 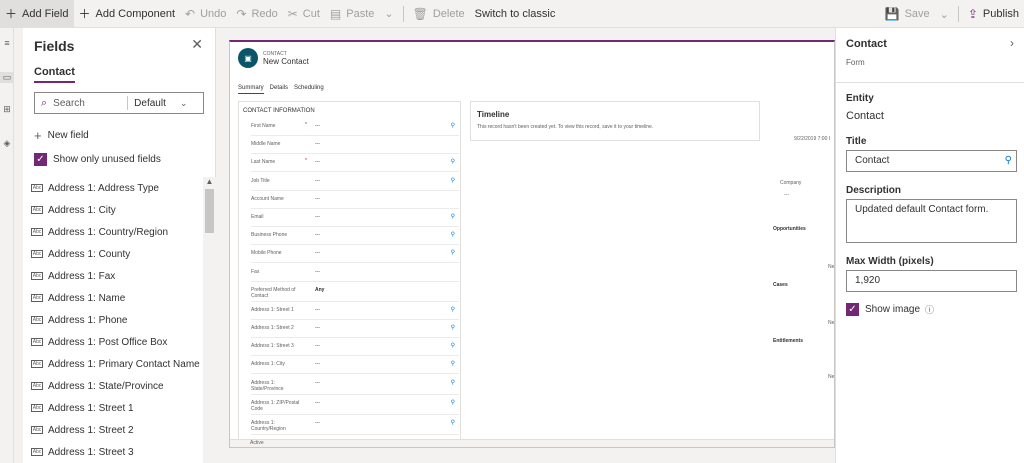 What do you see at coordinates (355, 425) in the screenshot?
I see `form-field-row: Address 1: Country/Region --- ⚲` at bounding box center [355, 425].